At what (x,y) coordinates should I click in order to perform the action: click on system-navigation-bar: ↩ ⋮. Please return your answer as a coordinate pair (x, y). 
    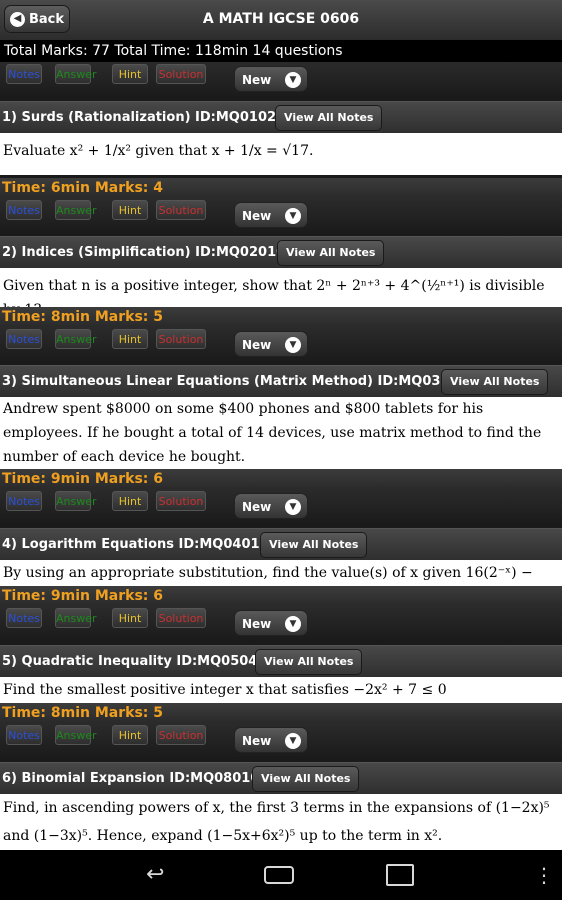
    Looking at the image, I should click on (281, 875).